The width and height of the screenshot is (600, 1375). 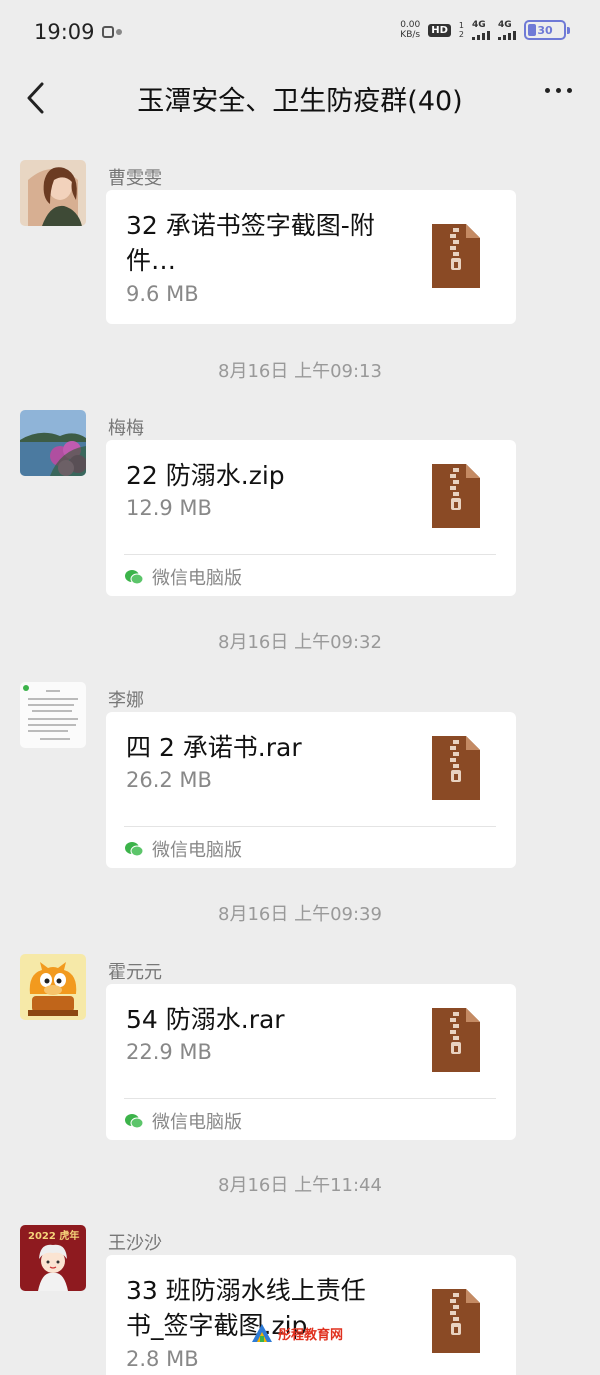 What do you see at coordinates (300, 371) in the screenshot?
I see `timestamp: 8月16日 上午09:13` at bounding box center [300, 371].